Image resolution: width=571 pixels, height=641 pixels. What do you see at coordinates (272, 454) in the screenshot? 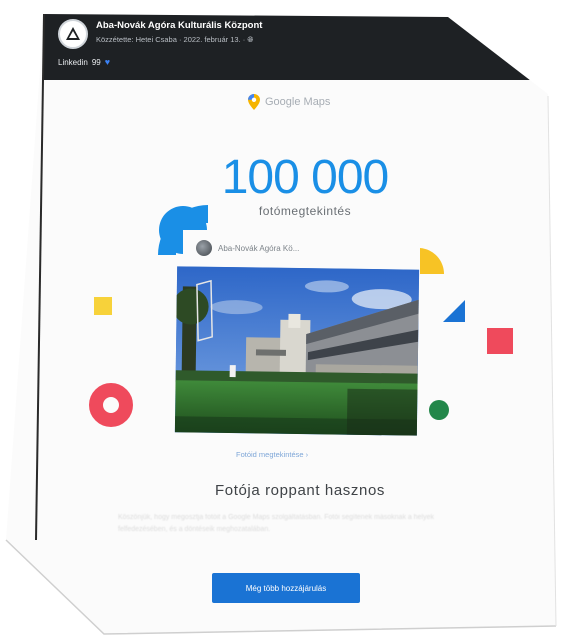
I see `view-photos-link: Fotóid megtekintése ›` at bounding box center [272, 454].